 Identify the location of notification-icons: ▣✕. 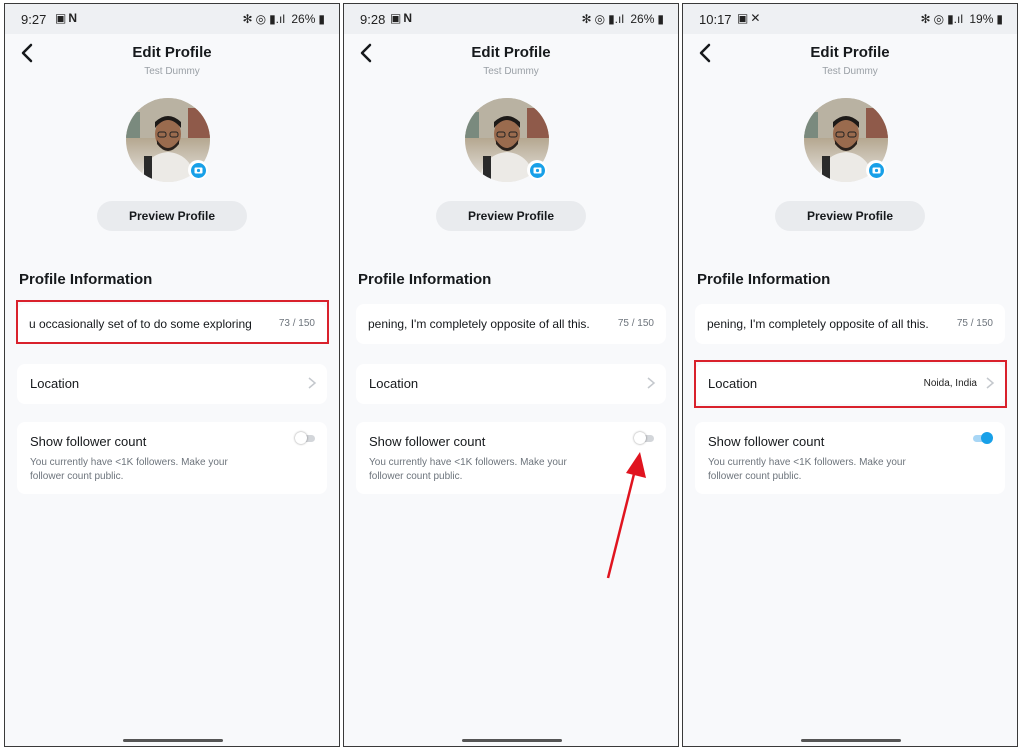
(749, 18).